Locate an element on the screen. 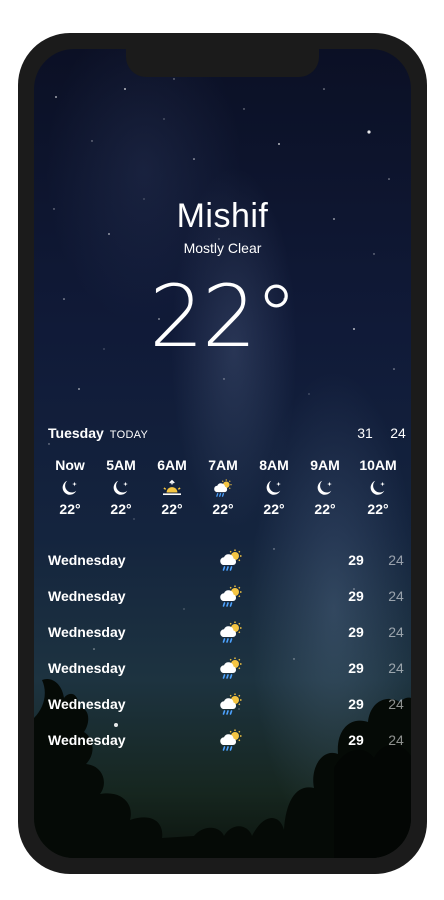 This screenshot has height=900, width=444. today-tag: TODAY is located at coordinates (129, 435).